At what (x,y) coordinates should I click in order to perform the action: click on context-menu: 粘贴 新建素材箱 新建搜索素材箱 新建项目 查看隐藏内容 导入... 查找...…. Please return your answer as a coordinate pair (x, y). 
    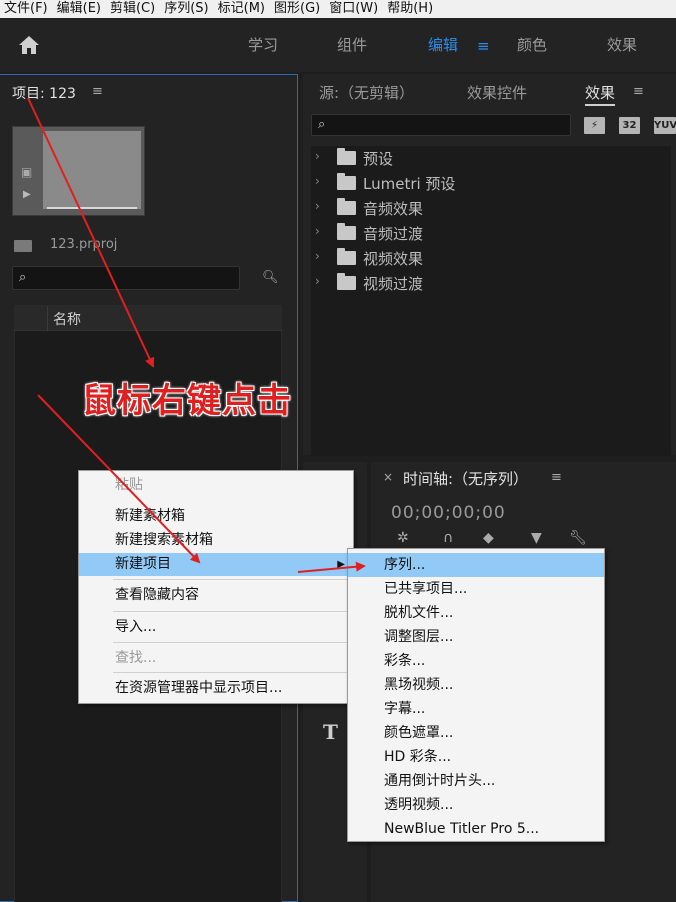
    Looking at the image, I should click on (216, 587).